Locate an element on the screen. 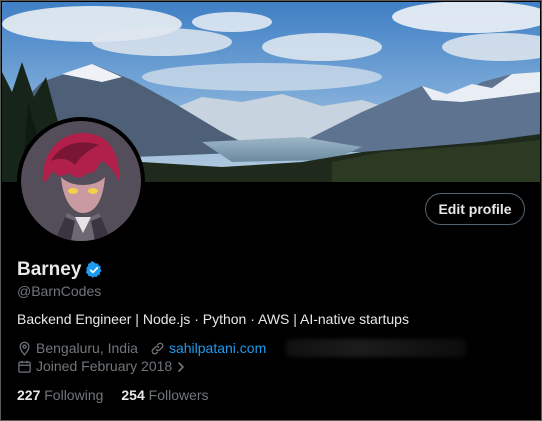 The image size is (542, 421). followers-label: Followers is located at coordinates (178, 395).